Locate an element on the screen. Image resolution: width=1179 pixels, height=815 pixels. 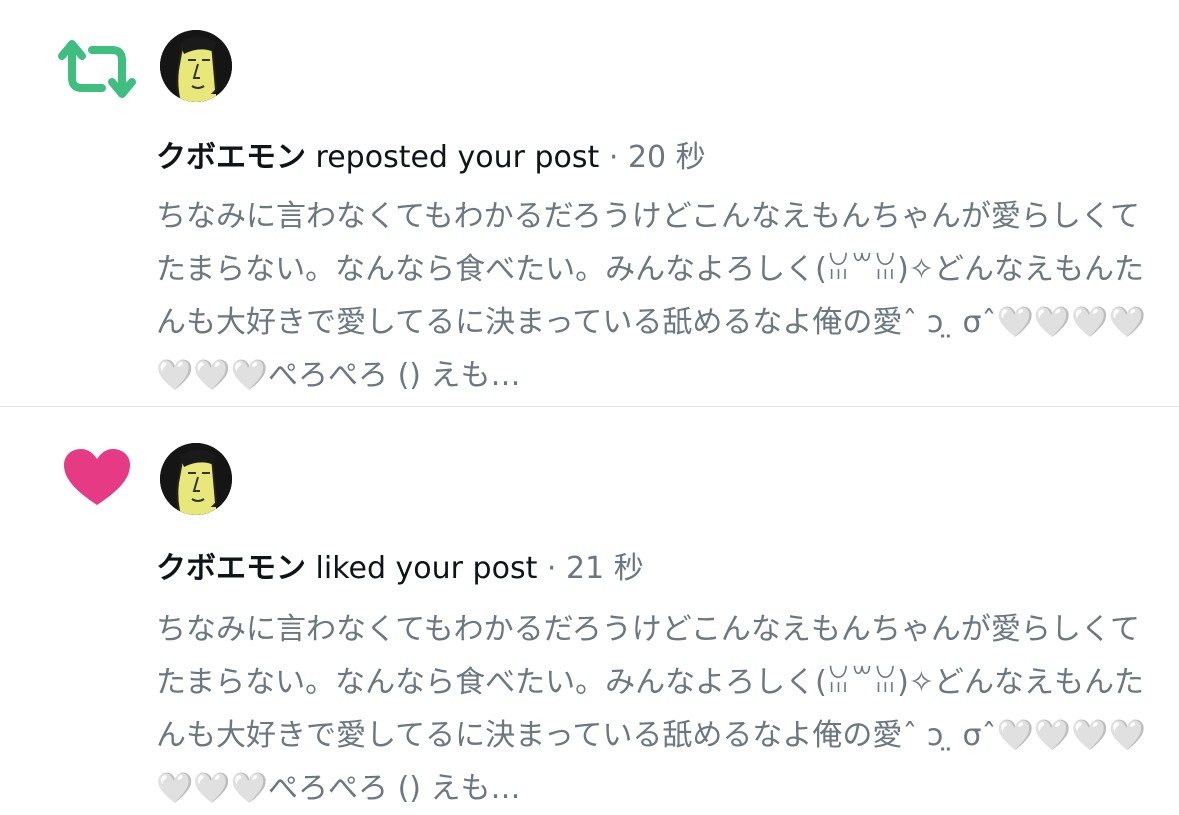
notification-action: reposted your post is located at coordinates (457, 157).